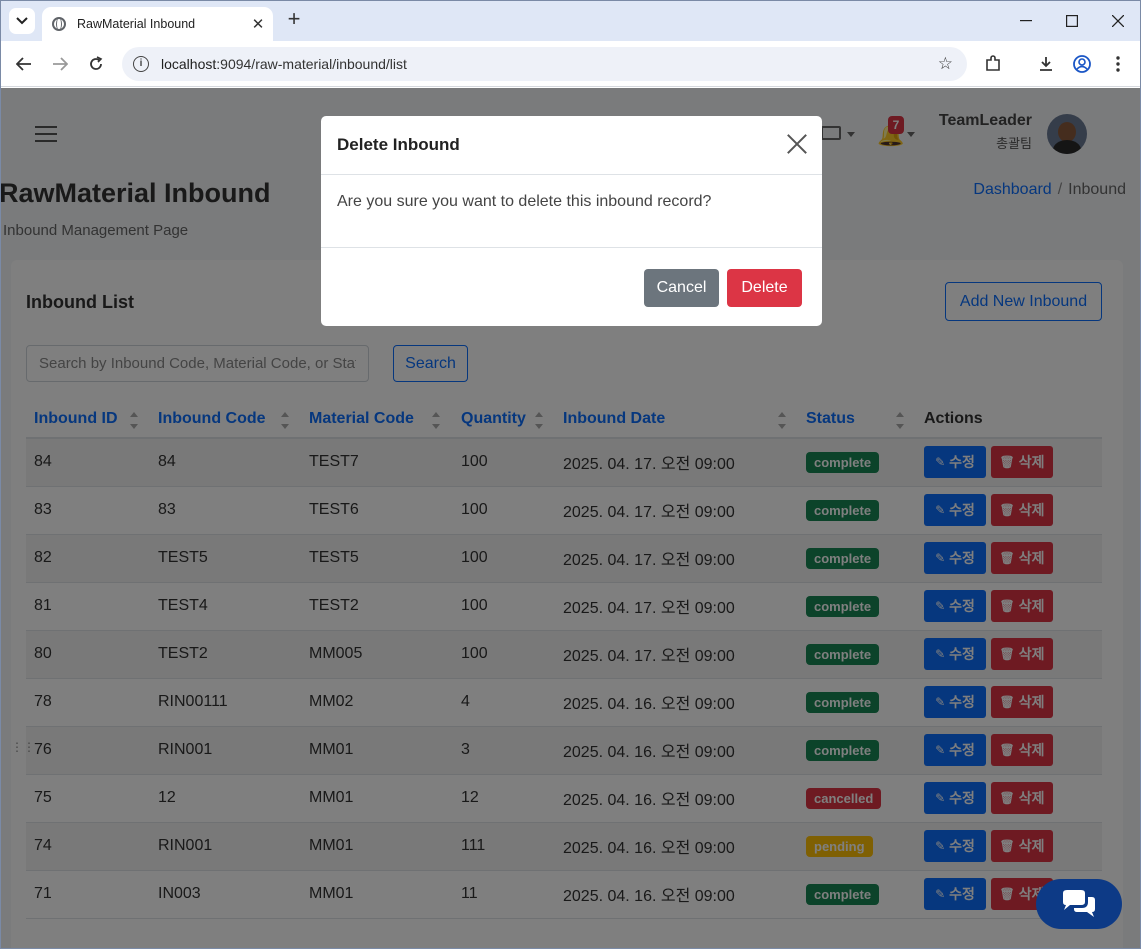 The image size is (1141, 949). What do you see at coordinates (398, 144) in the screenshot?
I see `modal-title: Delete Inbound` at bounding box center [398, 144].